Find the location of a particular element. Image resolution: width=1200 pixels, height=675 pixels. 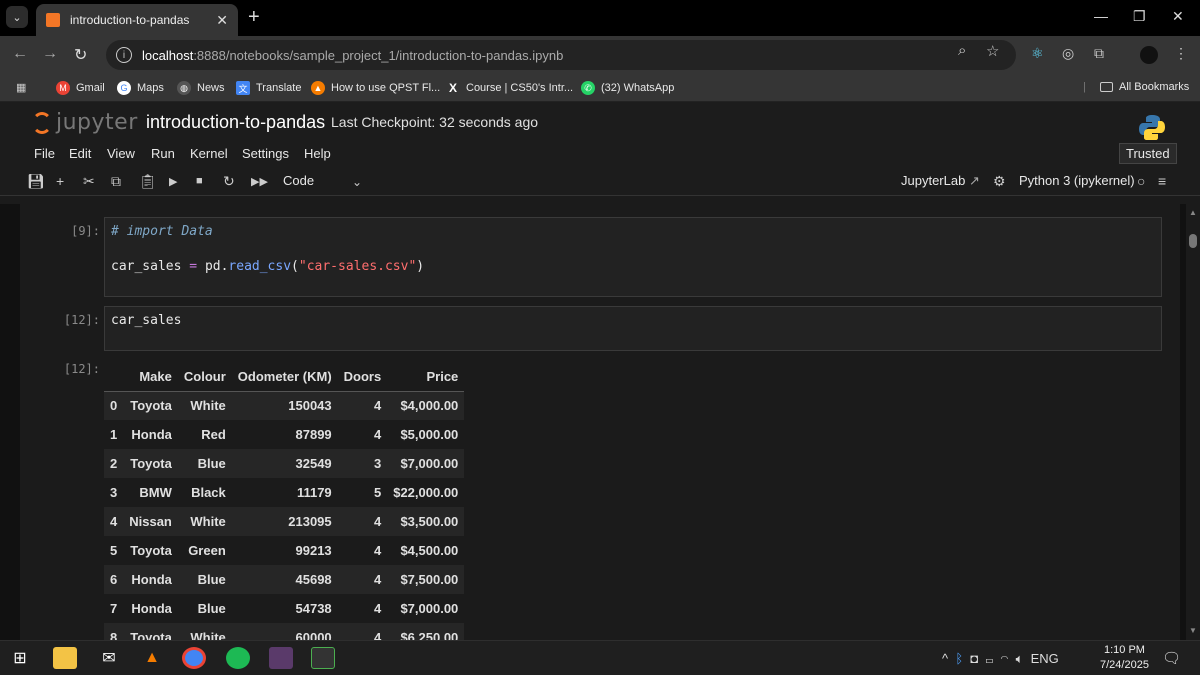

file-explorer-icon is located at coordinates (65, 658).